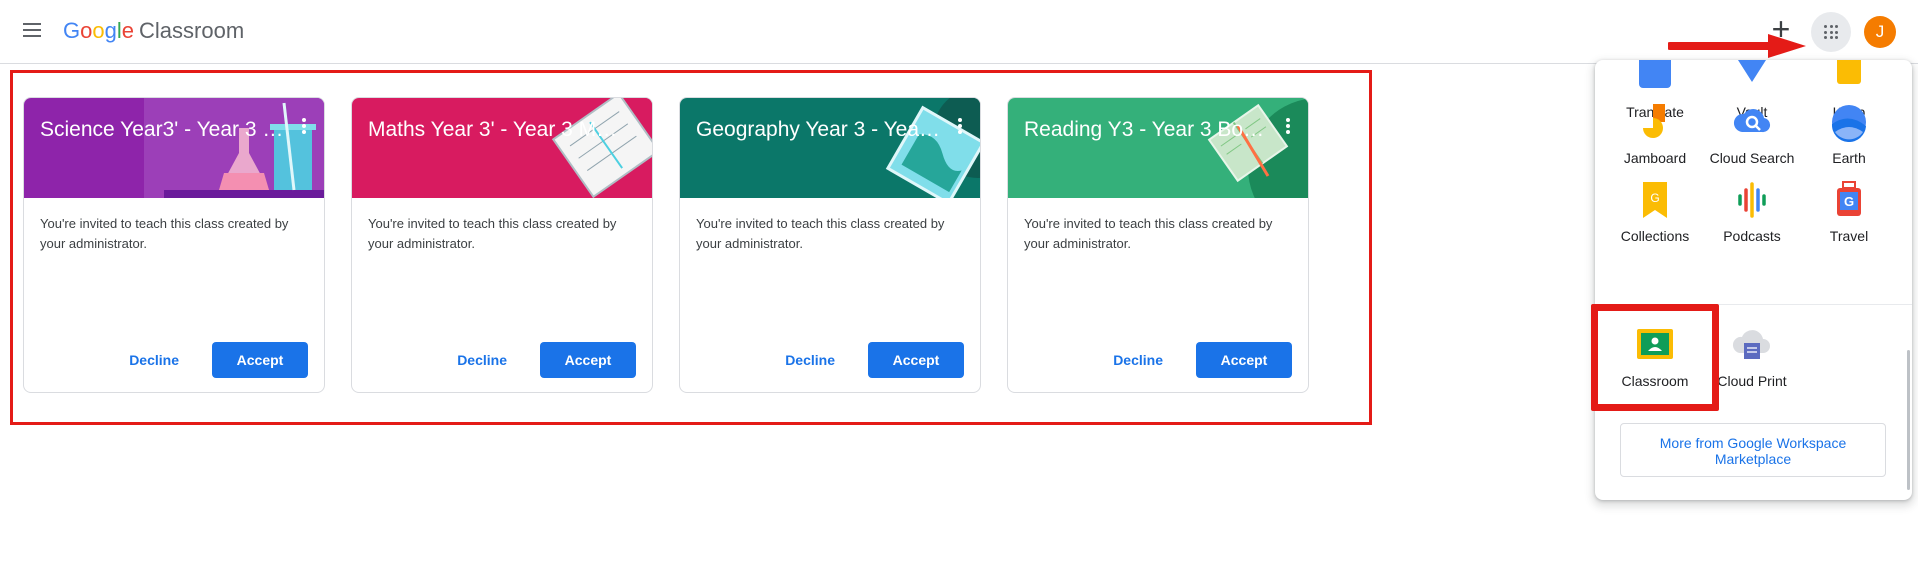 Image resolution: width=1918 pixels, height=578 pixels. I want to click on google-classroom-logo: Google Classroom, so click(153, 31).